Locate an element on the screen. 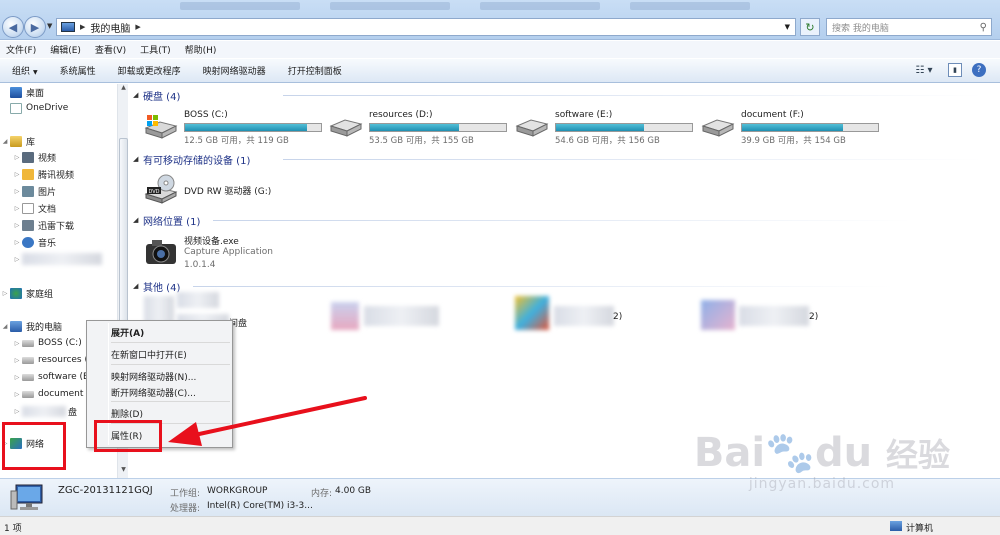 The height and width of the screenshot is (535, 1000). highlight-properties-box is located at coordinates (128, 436).